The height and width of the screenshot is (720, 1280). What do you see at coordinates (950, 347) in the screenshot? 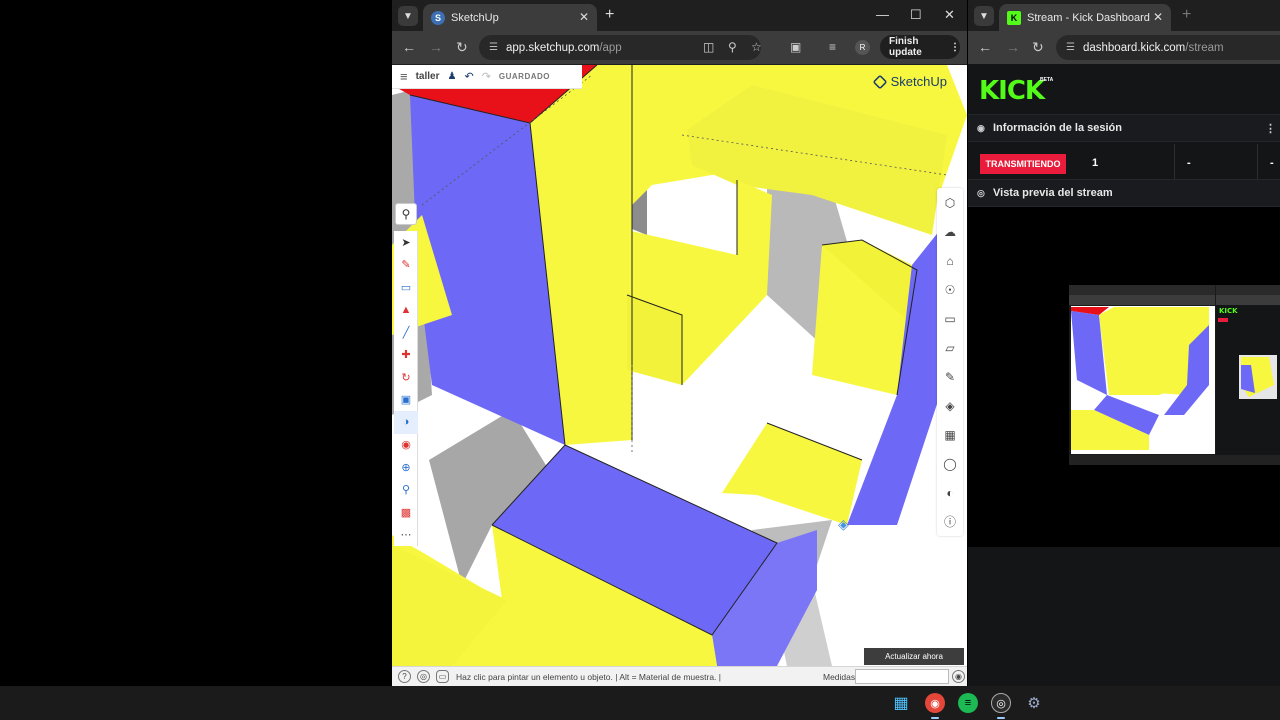
I see `outliner-icon: ▱` at bounding box center [950, 347].